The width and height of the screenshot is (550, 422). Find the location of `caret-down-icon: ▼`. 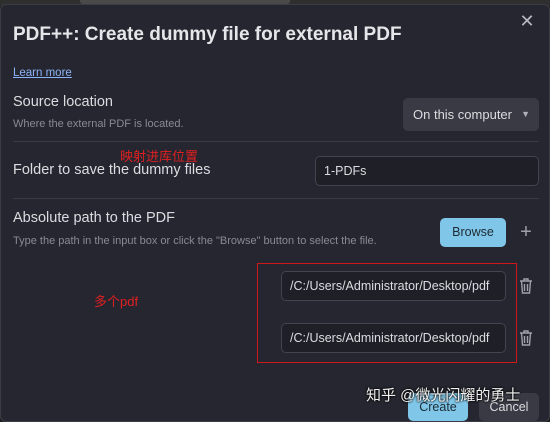

caret-down-icon: ▼ is located at coordinates (525, 114).